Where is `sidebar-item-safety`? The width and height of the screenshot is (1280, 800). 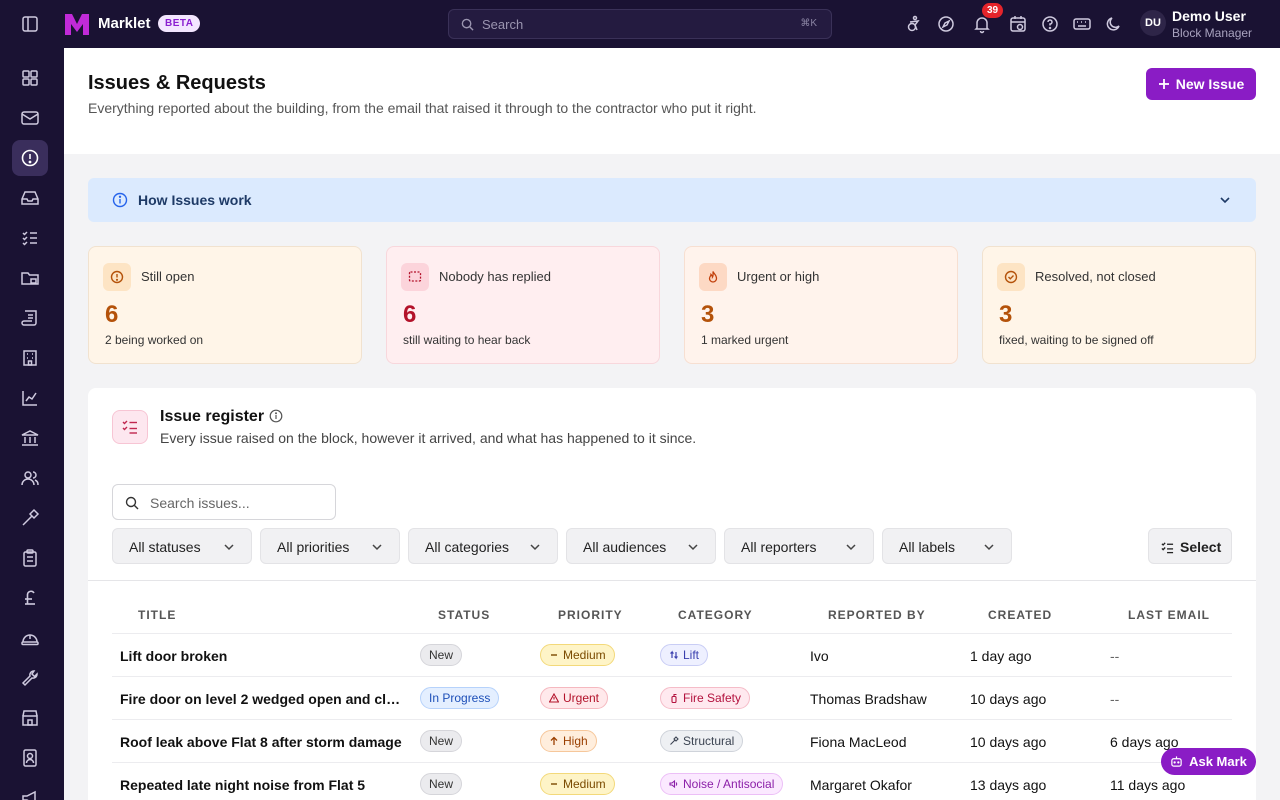 sidebar-item-safety is located at coordinates (30, 638).